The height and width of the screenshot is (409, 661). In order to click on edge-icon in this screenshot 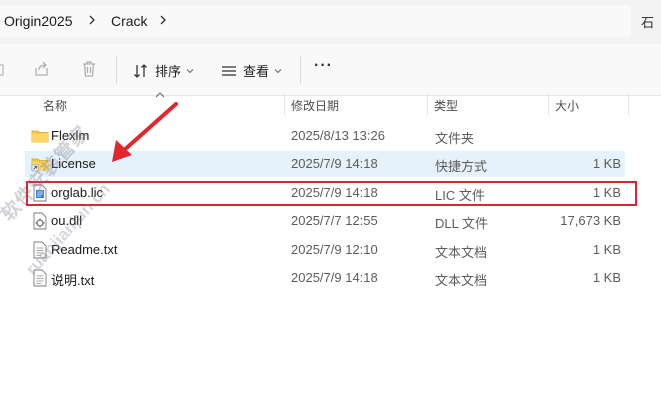, I will do `click(2, 70)`.